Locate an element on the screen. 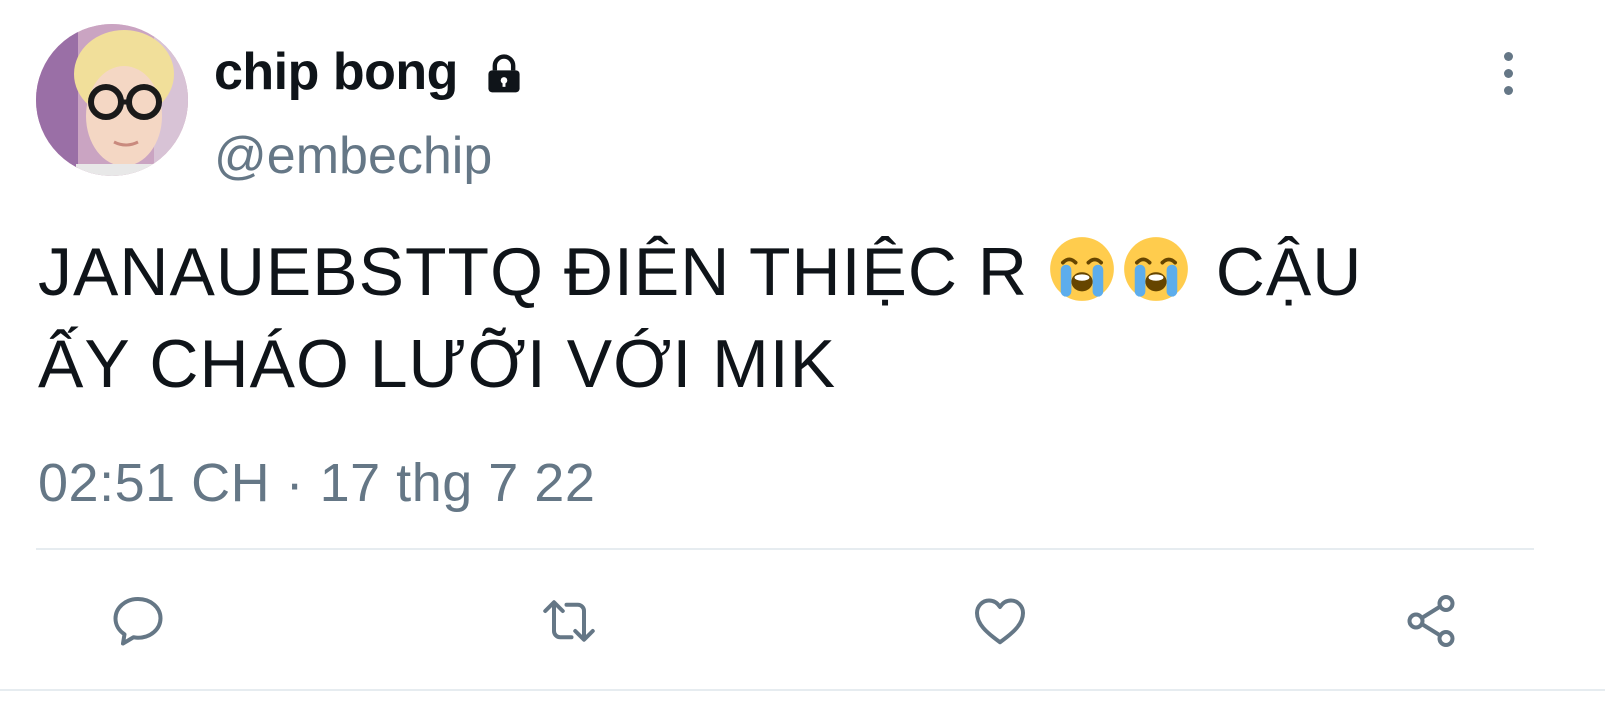 The image size is (1605, 726). tweet-text-line1: JANAUEBSTTQ ĐIÊN THIỆC R is located at coordinates (543, 272).